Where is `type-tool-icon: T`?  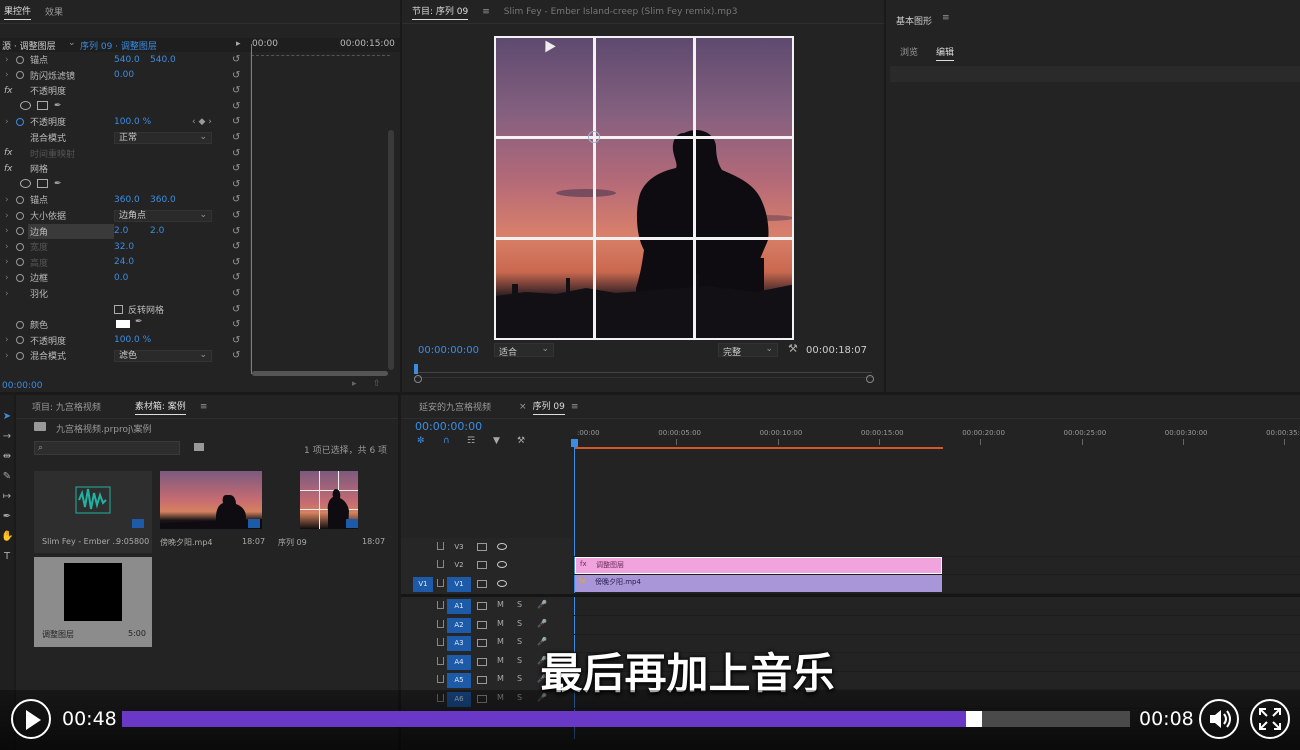 type-tool-icon: T is located at coordinates (7, 558).